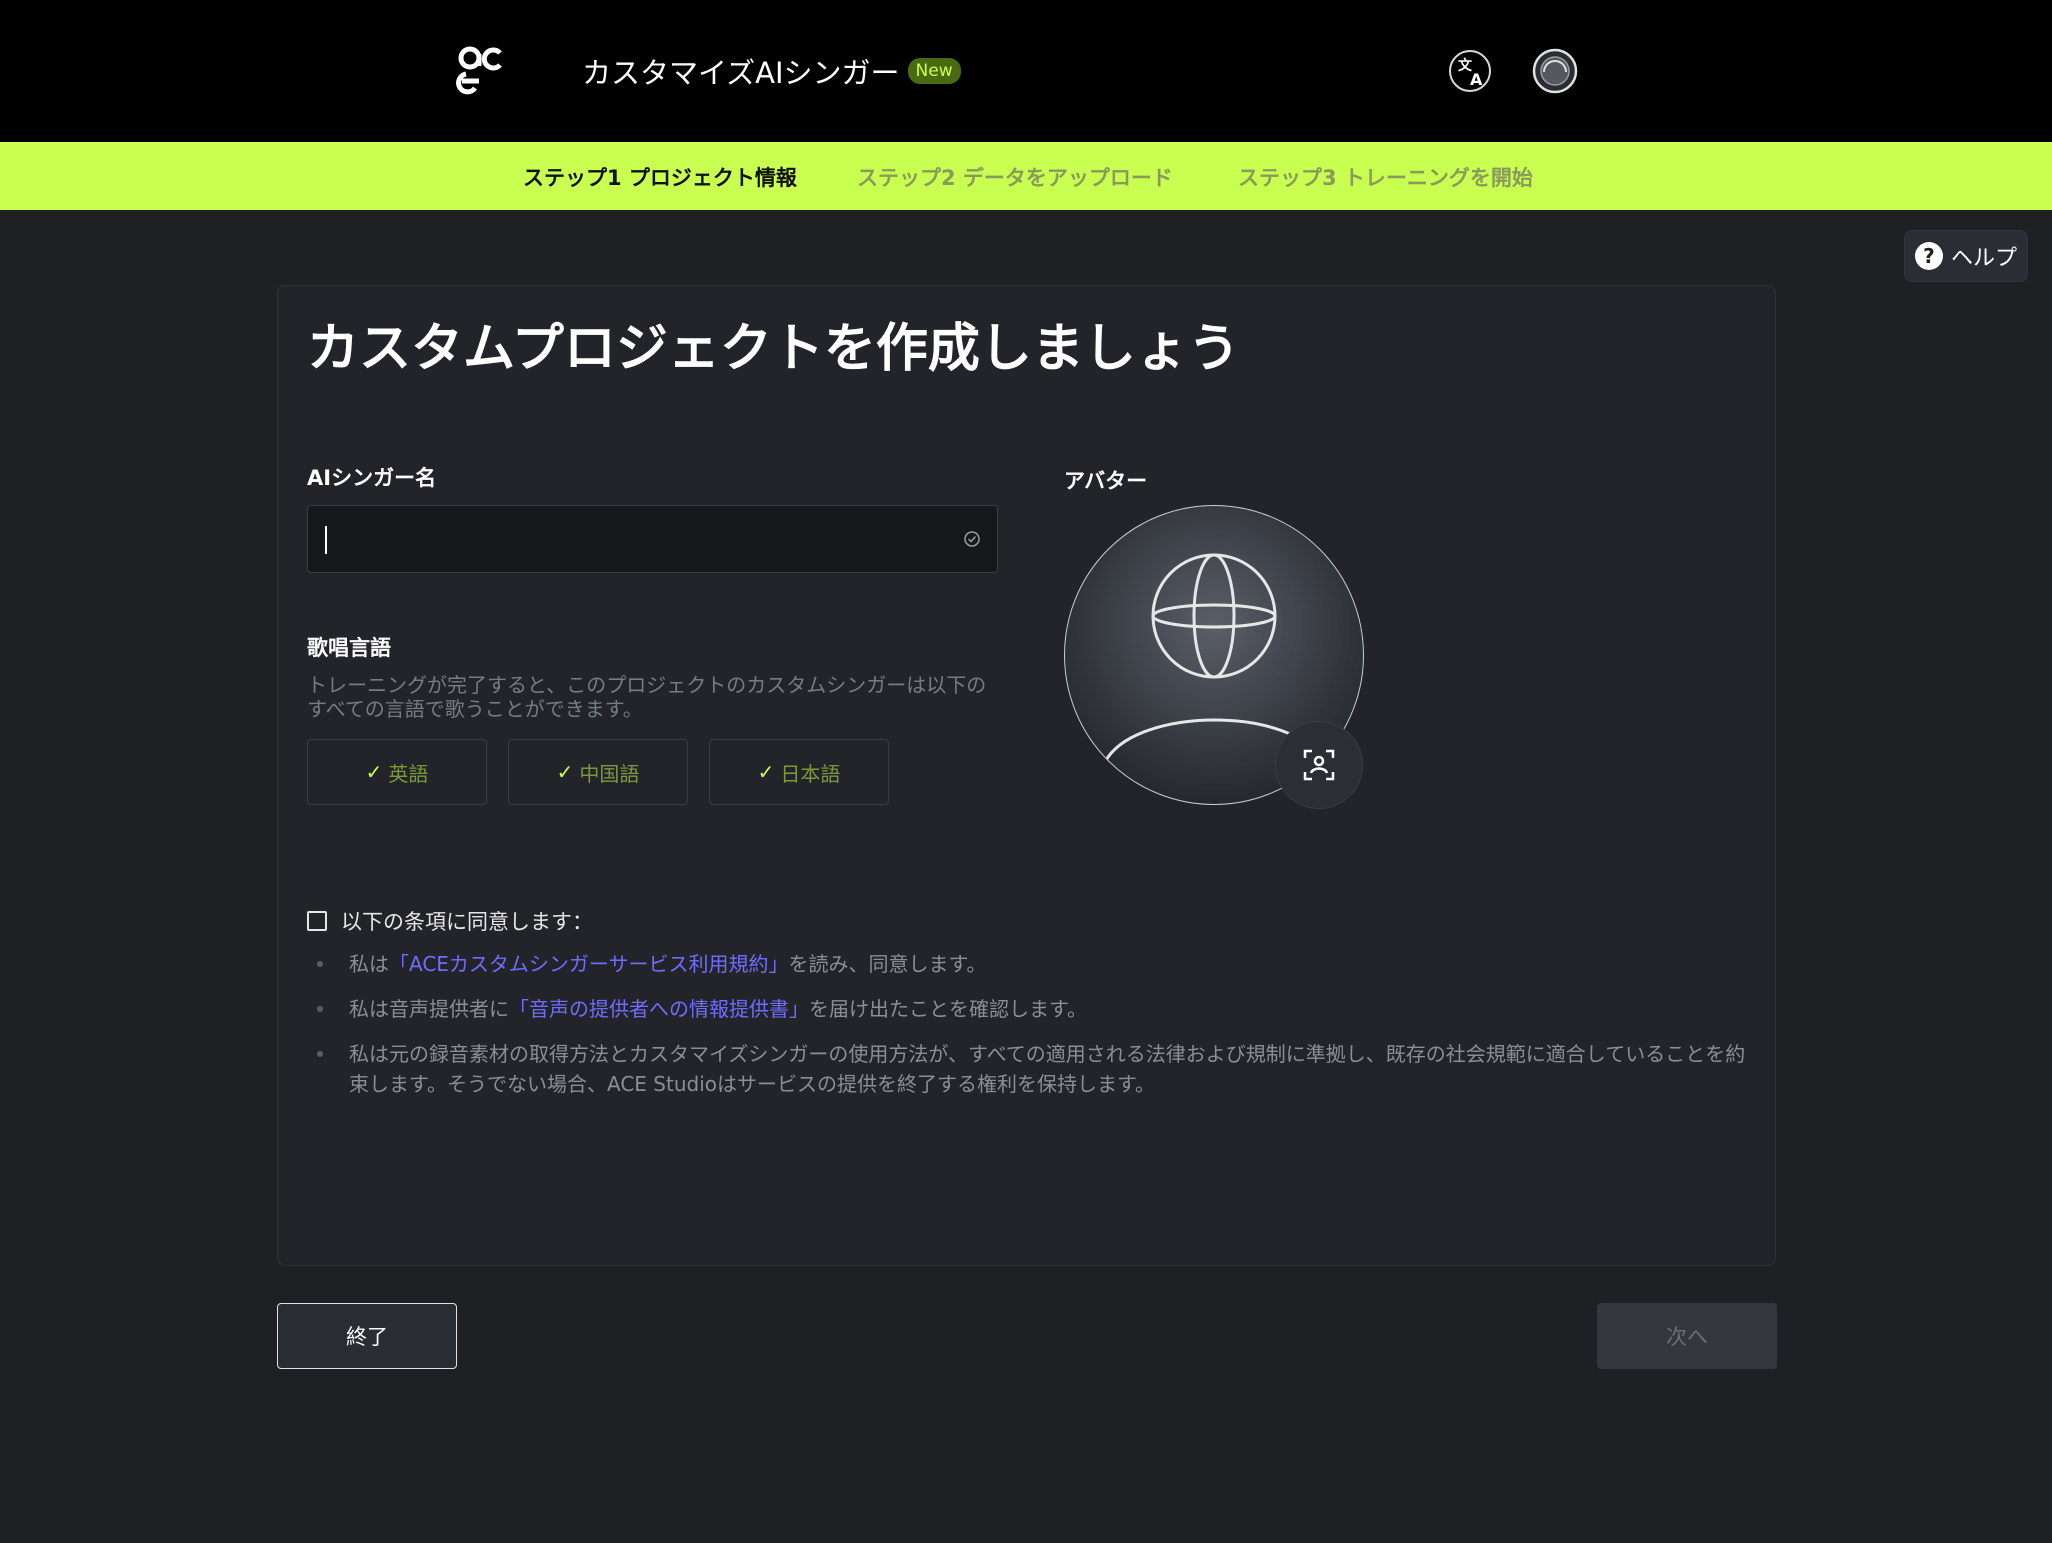 This screenshot has width=2052, height=1543. I want to click on language-option-chinese: ✓ 中国語, so click(598, 772).